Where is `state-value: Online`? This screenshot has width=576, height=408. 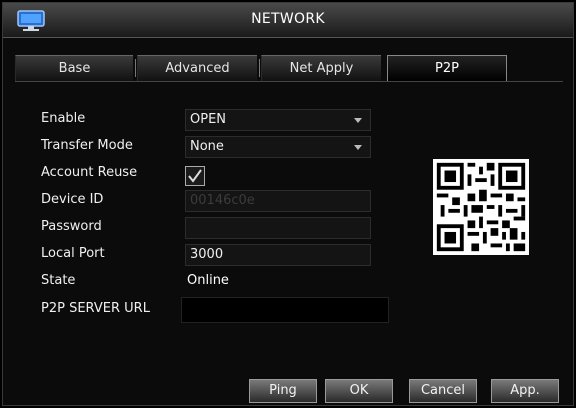 state-value: Online is located at coordinates (208, 280).